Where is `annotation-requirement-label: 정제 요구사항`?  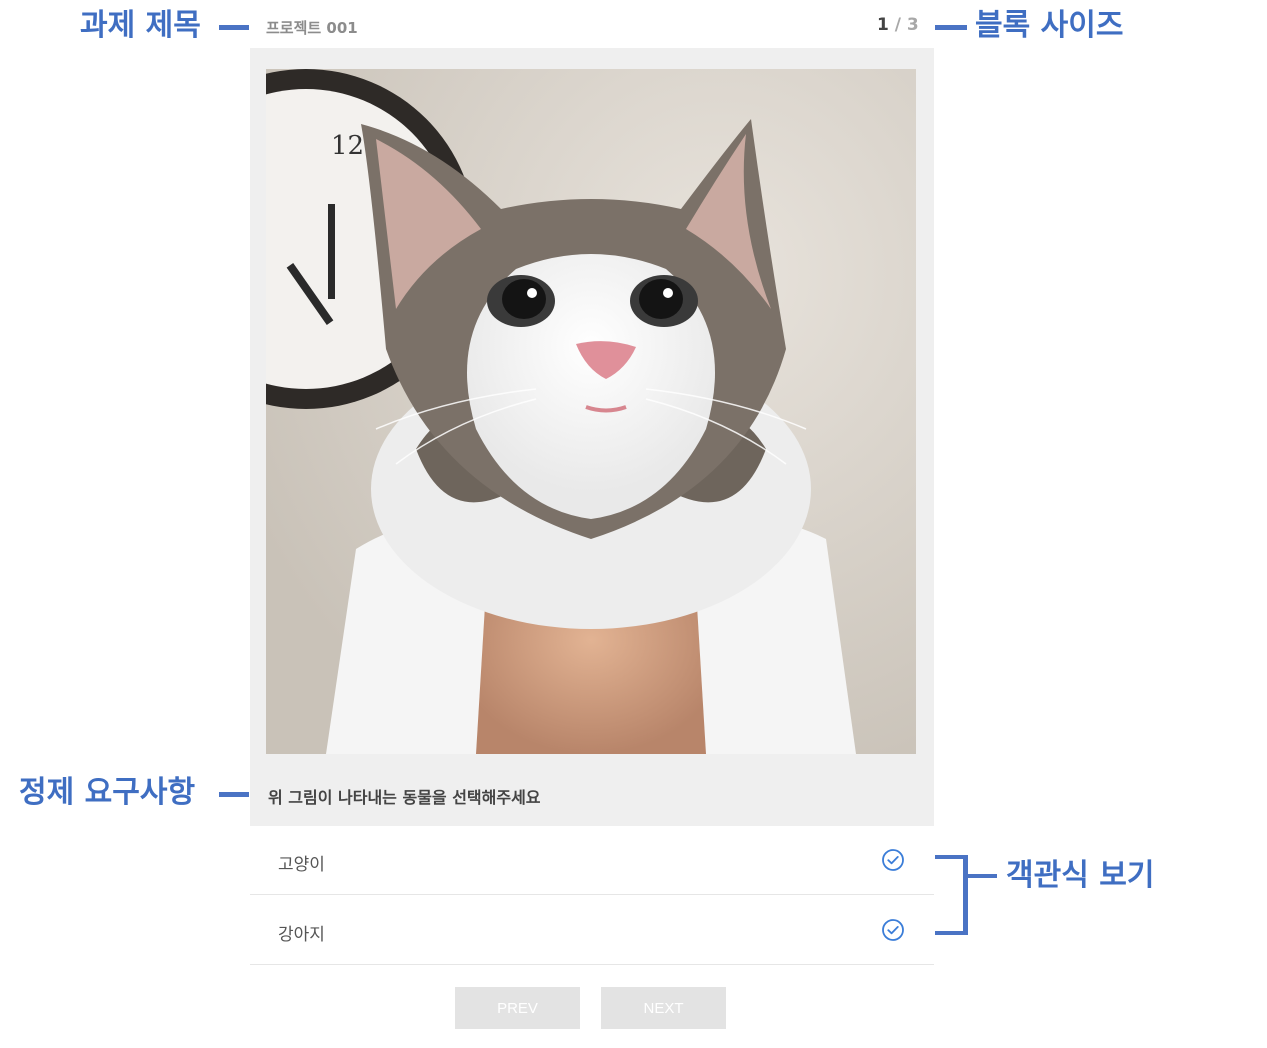 annotation-requirement-label: 정제 요구사항 is located at coordinates (107, 792).